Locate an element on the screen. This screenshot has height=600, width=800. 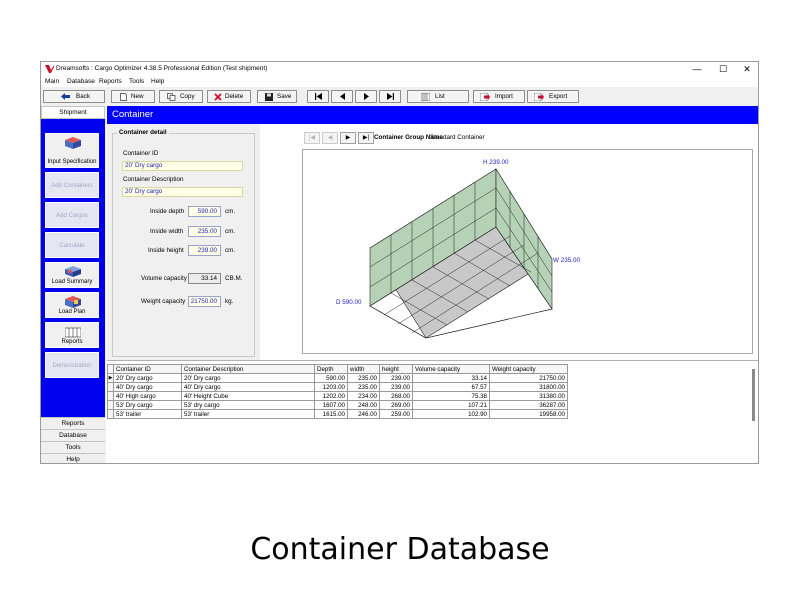
cell-width: 234.00 is located at coordinates (363, 396).